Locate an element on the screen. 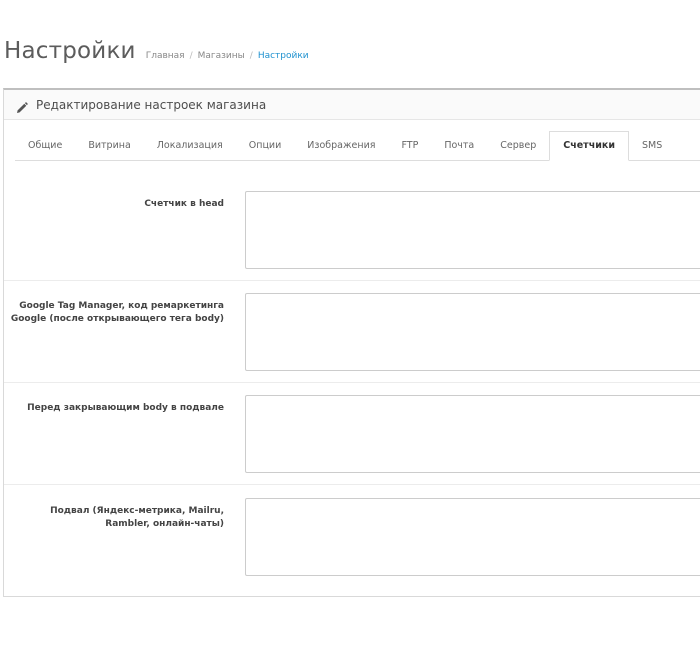 This screenshot has height=650, width=700. head-counter-label: Счетчик в head is located at coordinates (184, 204).